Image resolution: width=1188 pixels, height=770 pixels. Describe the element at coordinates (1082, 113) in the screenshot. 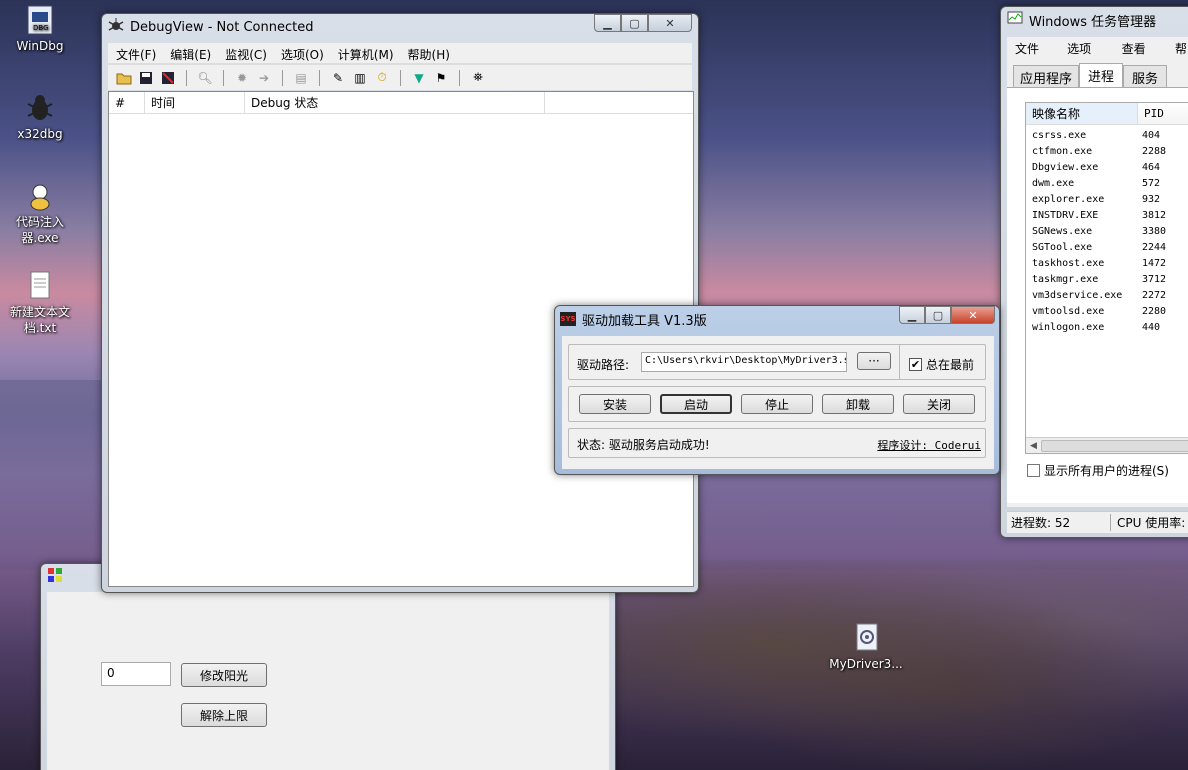

I see `col-header-image-name: 映像名称` at that location.